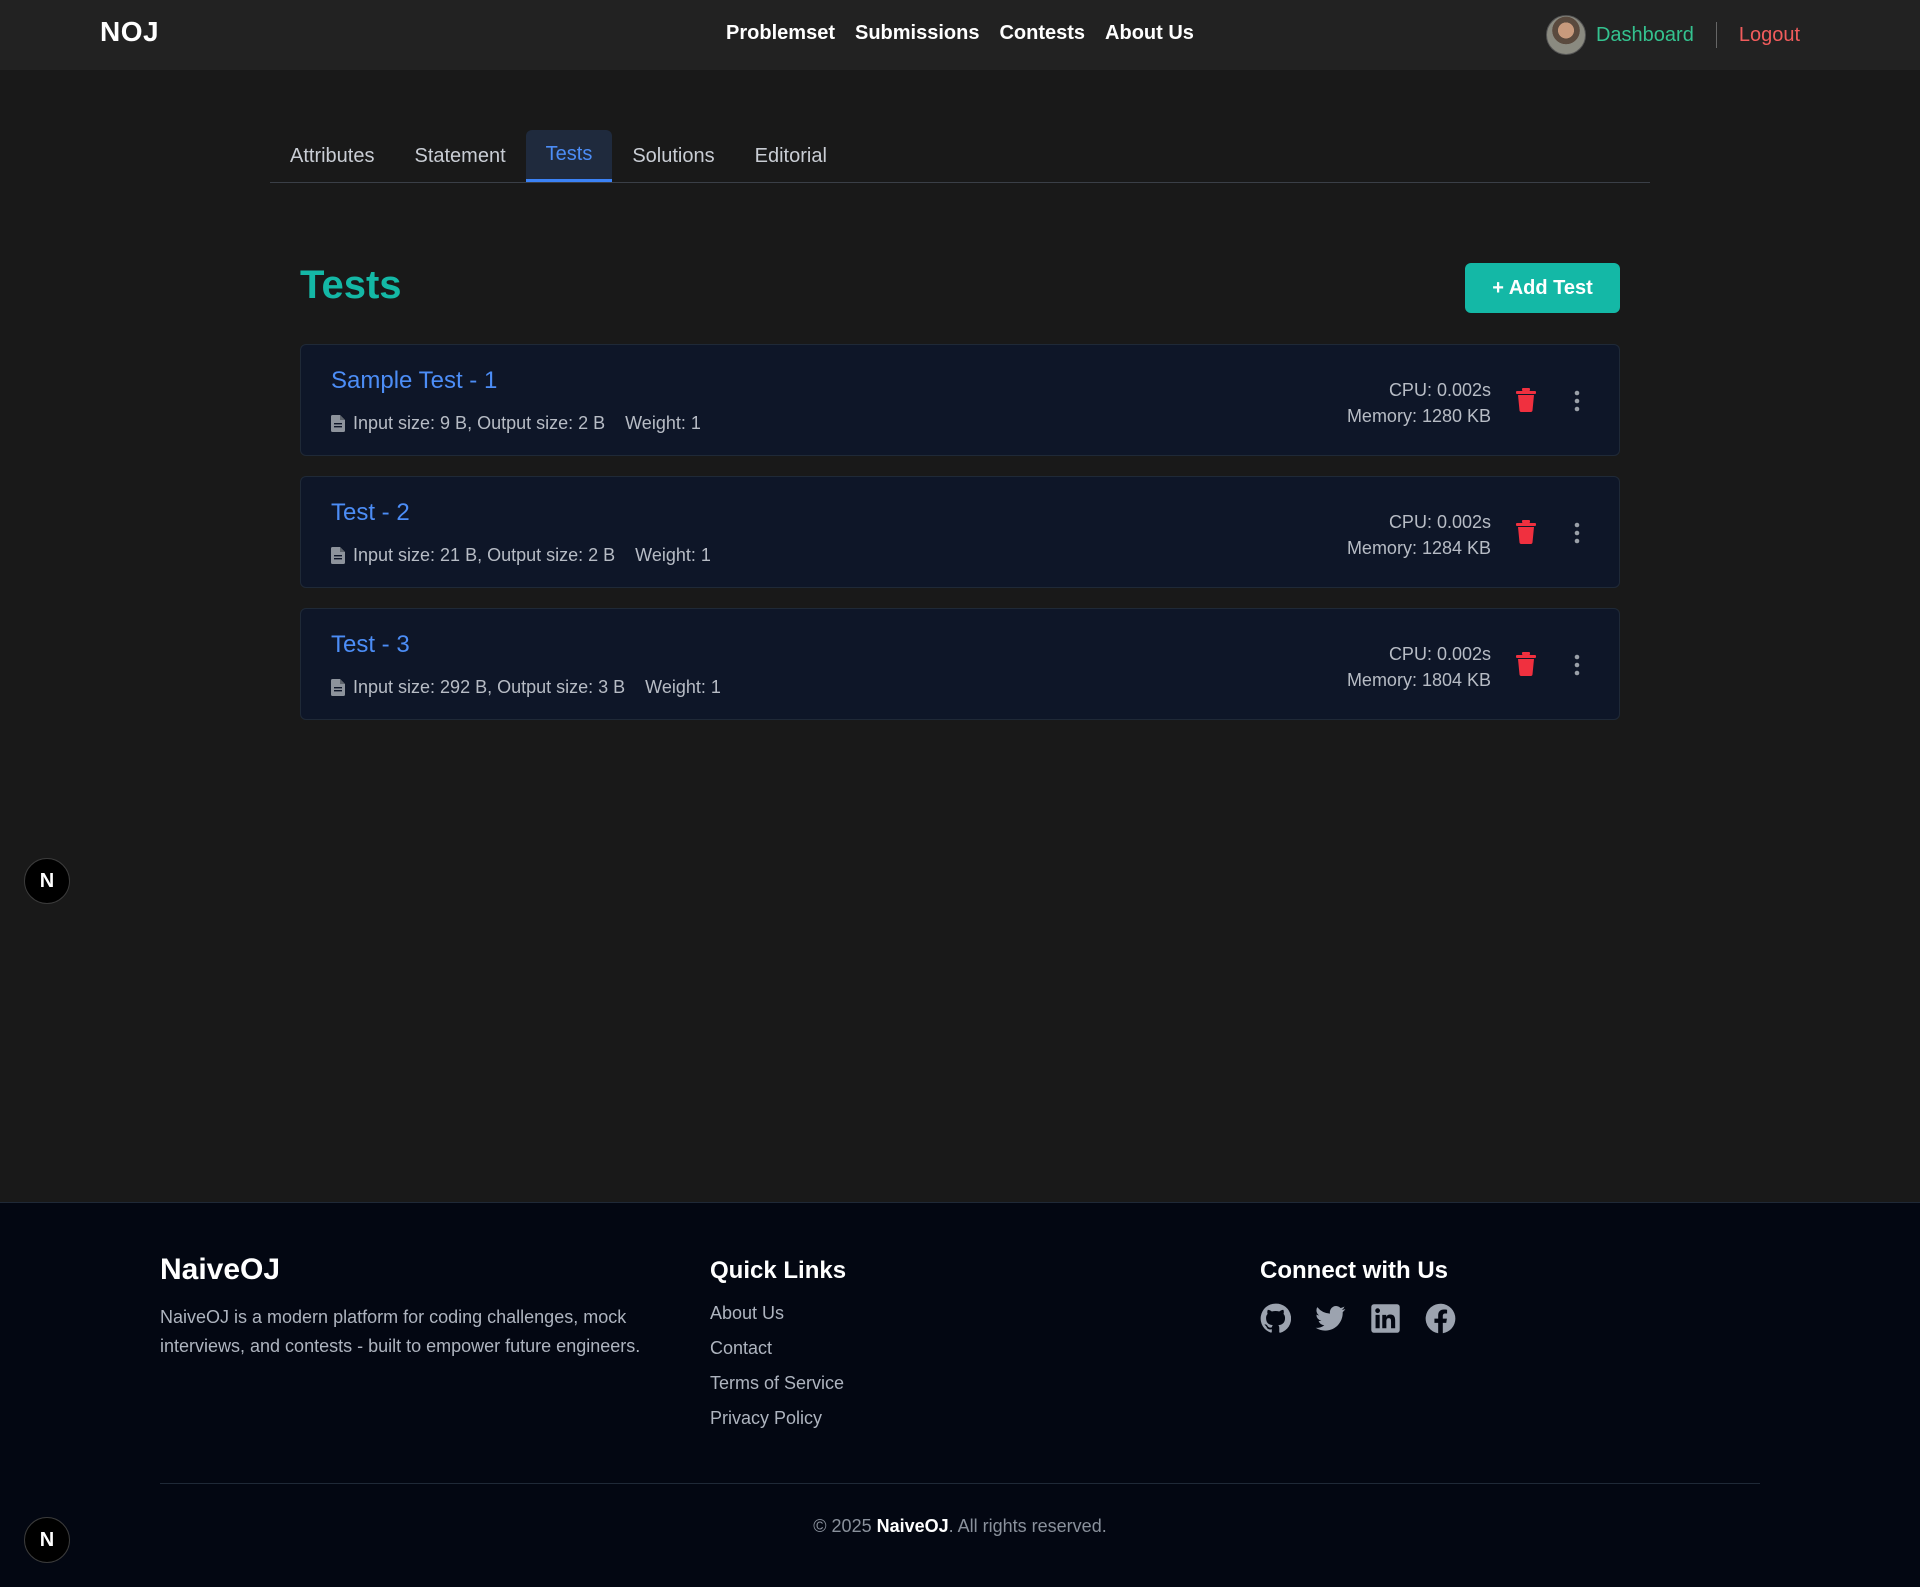 The height and width of the screenshot is (1587, 1920). Describe the element at coordinates (1565, 35) in the screenshot. I see `avatar` at that location.